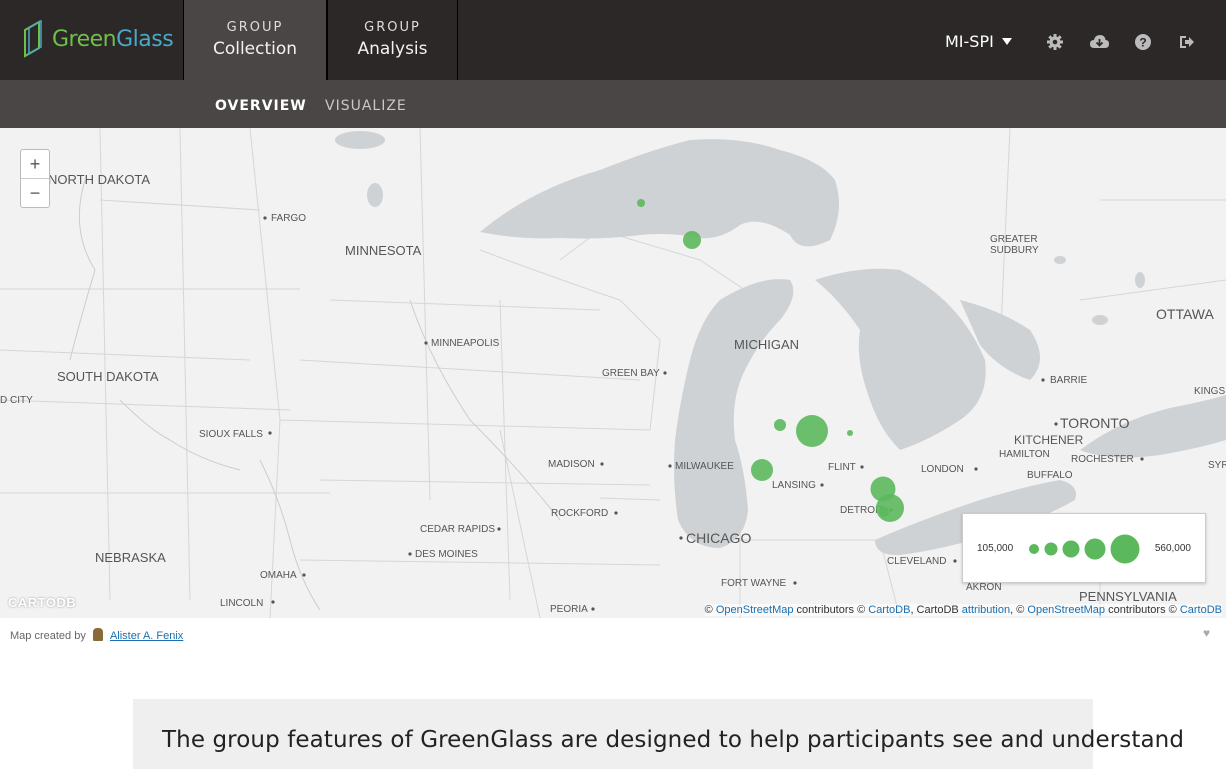 The width and height of the screenshot is (1226, 769). I want to click on tab-line2: Collection, so click(255, 49).